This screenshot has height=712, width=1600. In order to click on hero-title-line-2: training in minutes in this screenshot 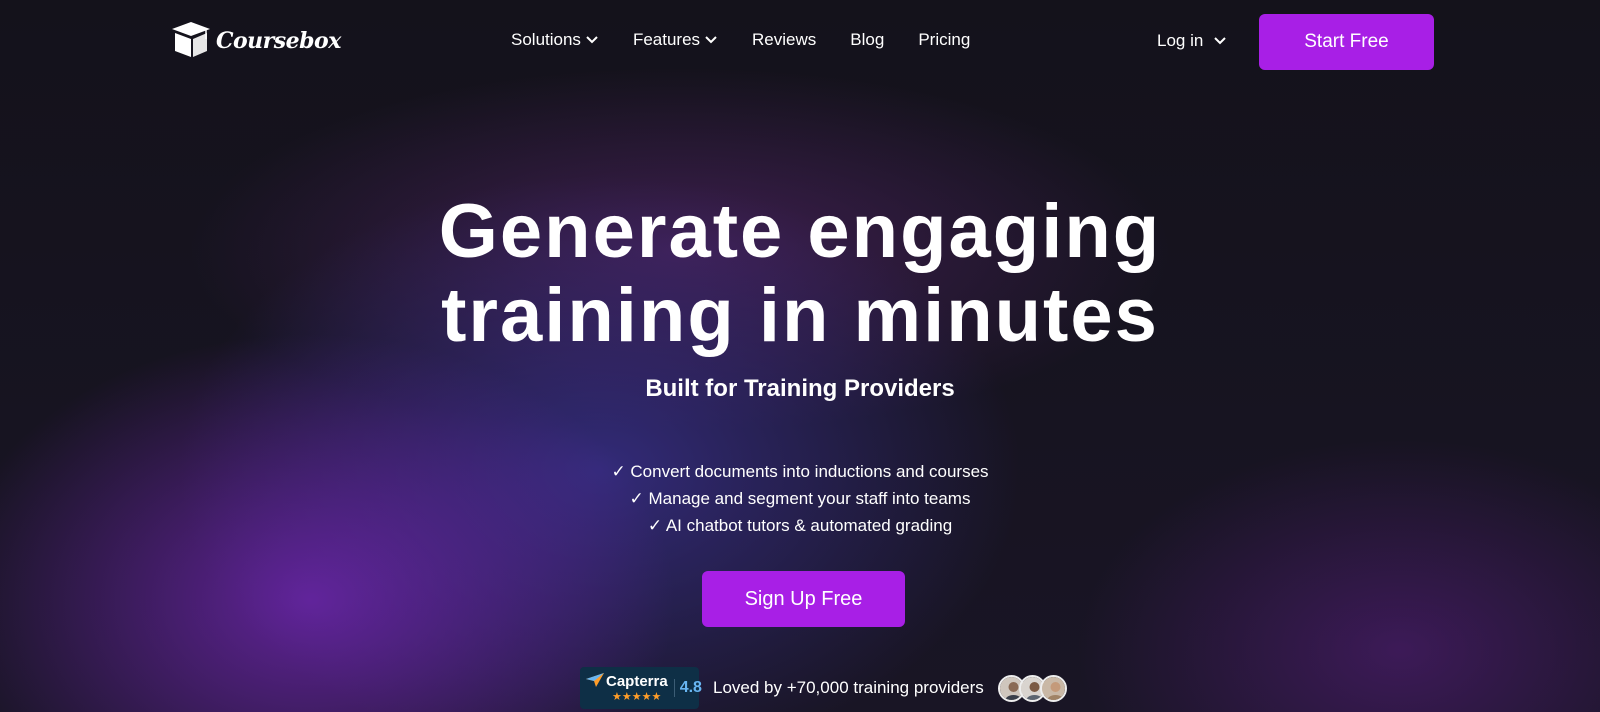, I will do `click(800, 315)`.